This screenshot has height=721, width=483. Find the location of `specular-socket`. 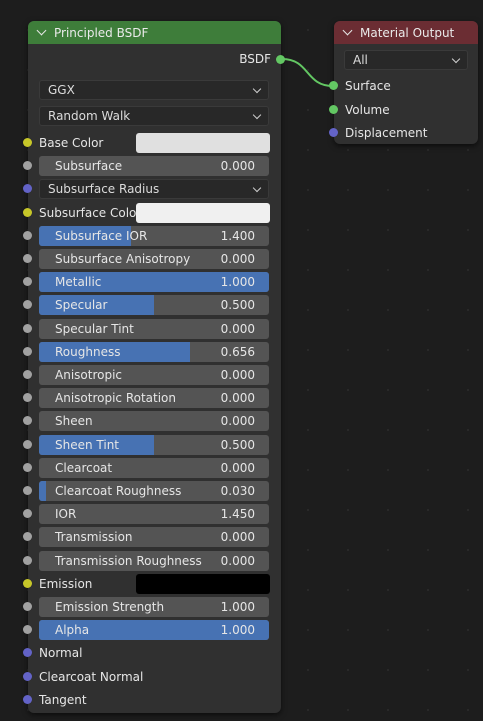

specular-socket is located at coordinates (27, 305).